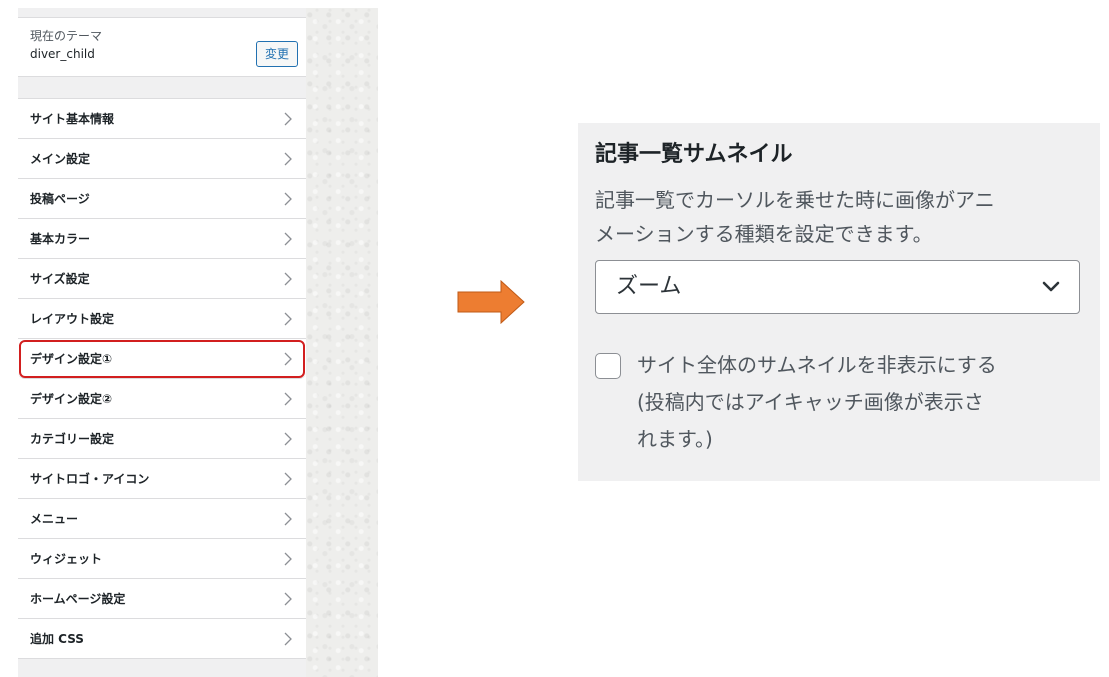 The width and height of the screenshot is (1109, 677). I want to click on menu-item-homepage-settings: ホームページ設定, so click(162, 599).